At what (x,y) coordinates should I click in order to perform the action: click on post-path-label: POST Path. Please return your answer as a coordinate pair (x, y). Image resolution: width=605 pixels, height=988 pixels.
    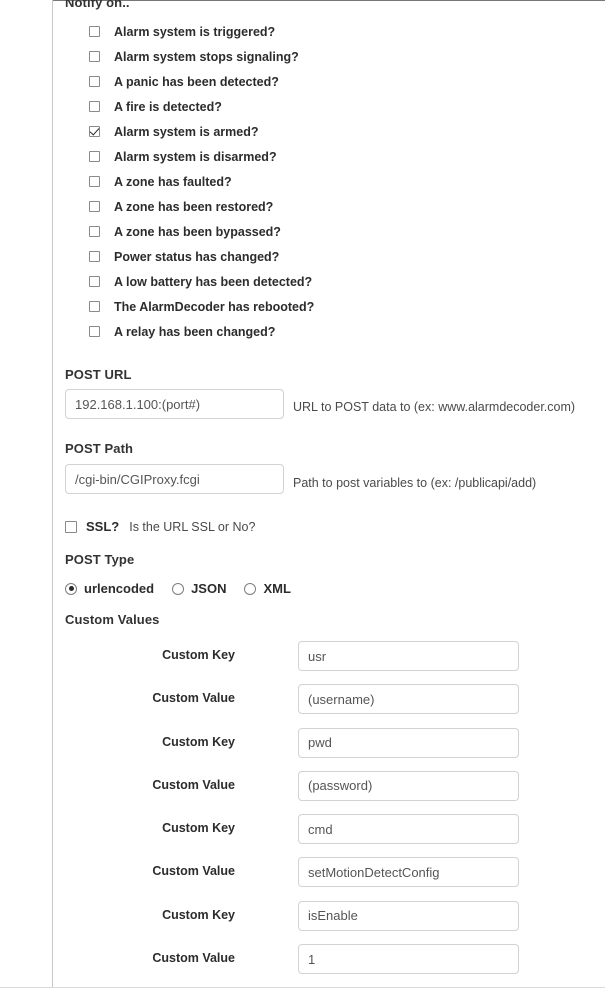
    Looking at the image, I should click on (99, 448).